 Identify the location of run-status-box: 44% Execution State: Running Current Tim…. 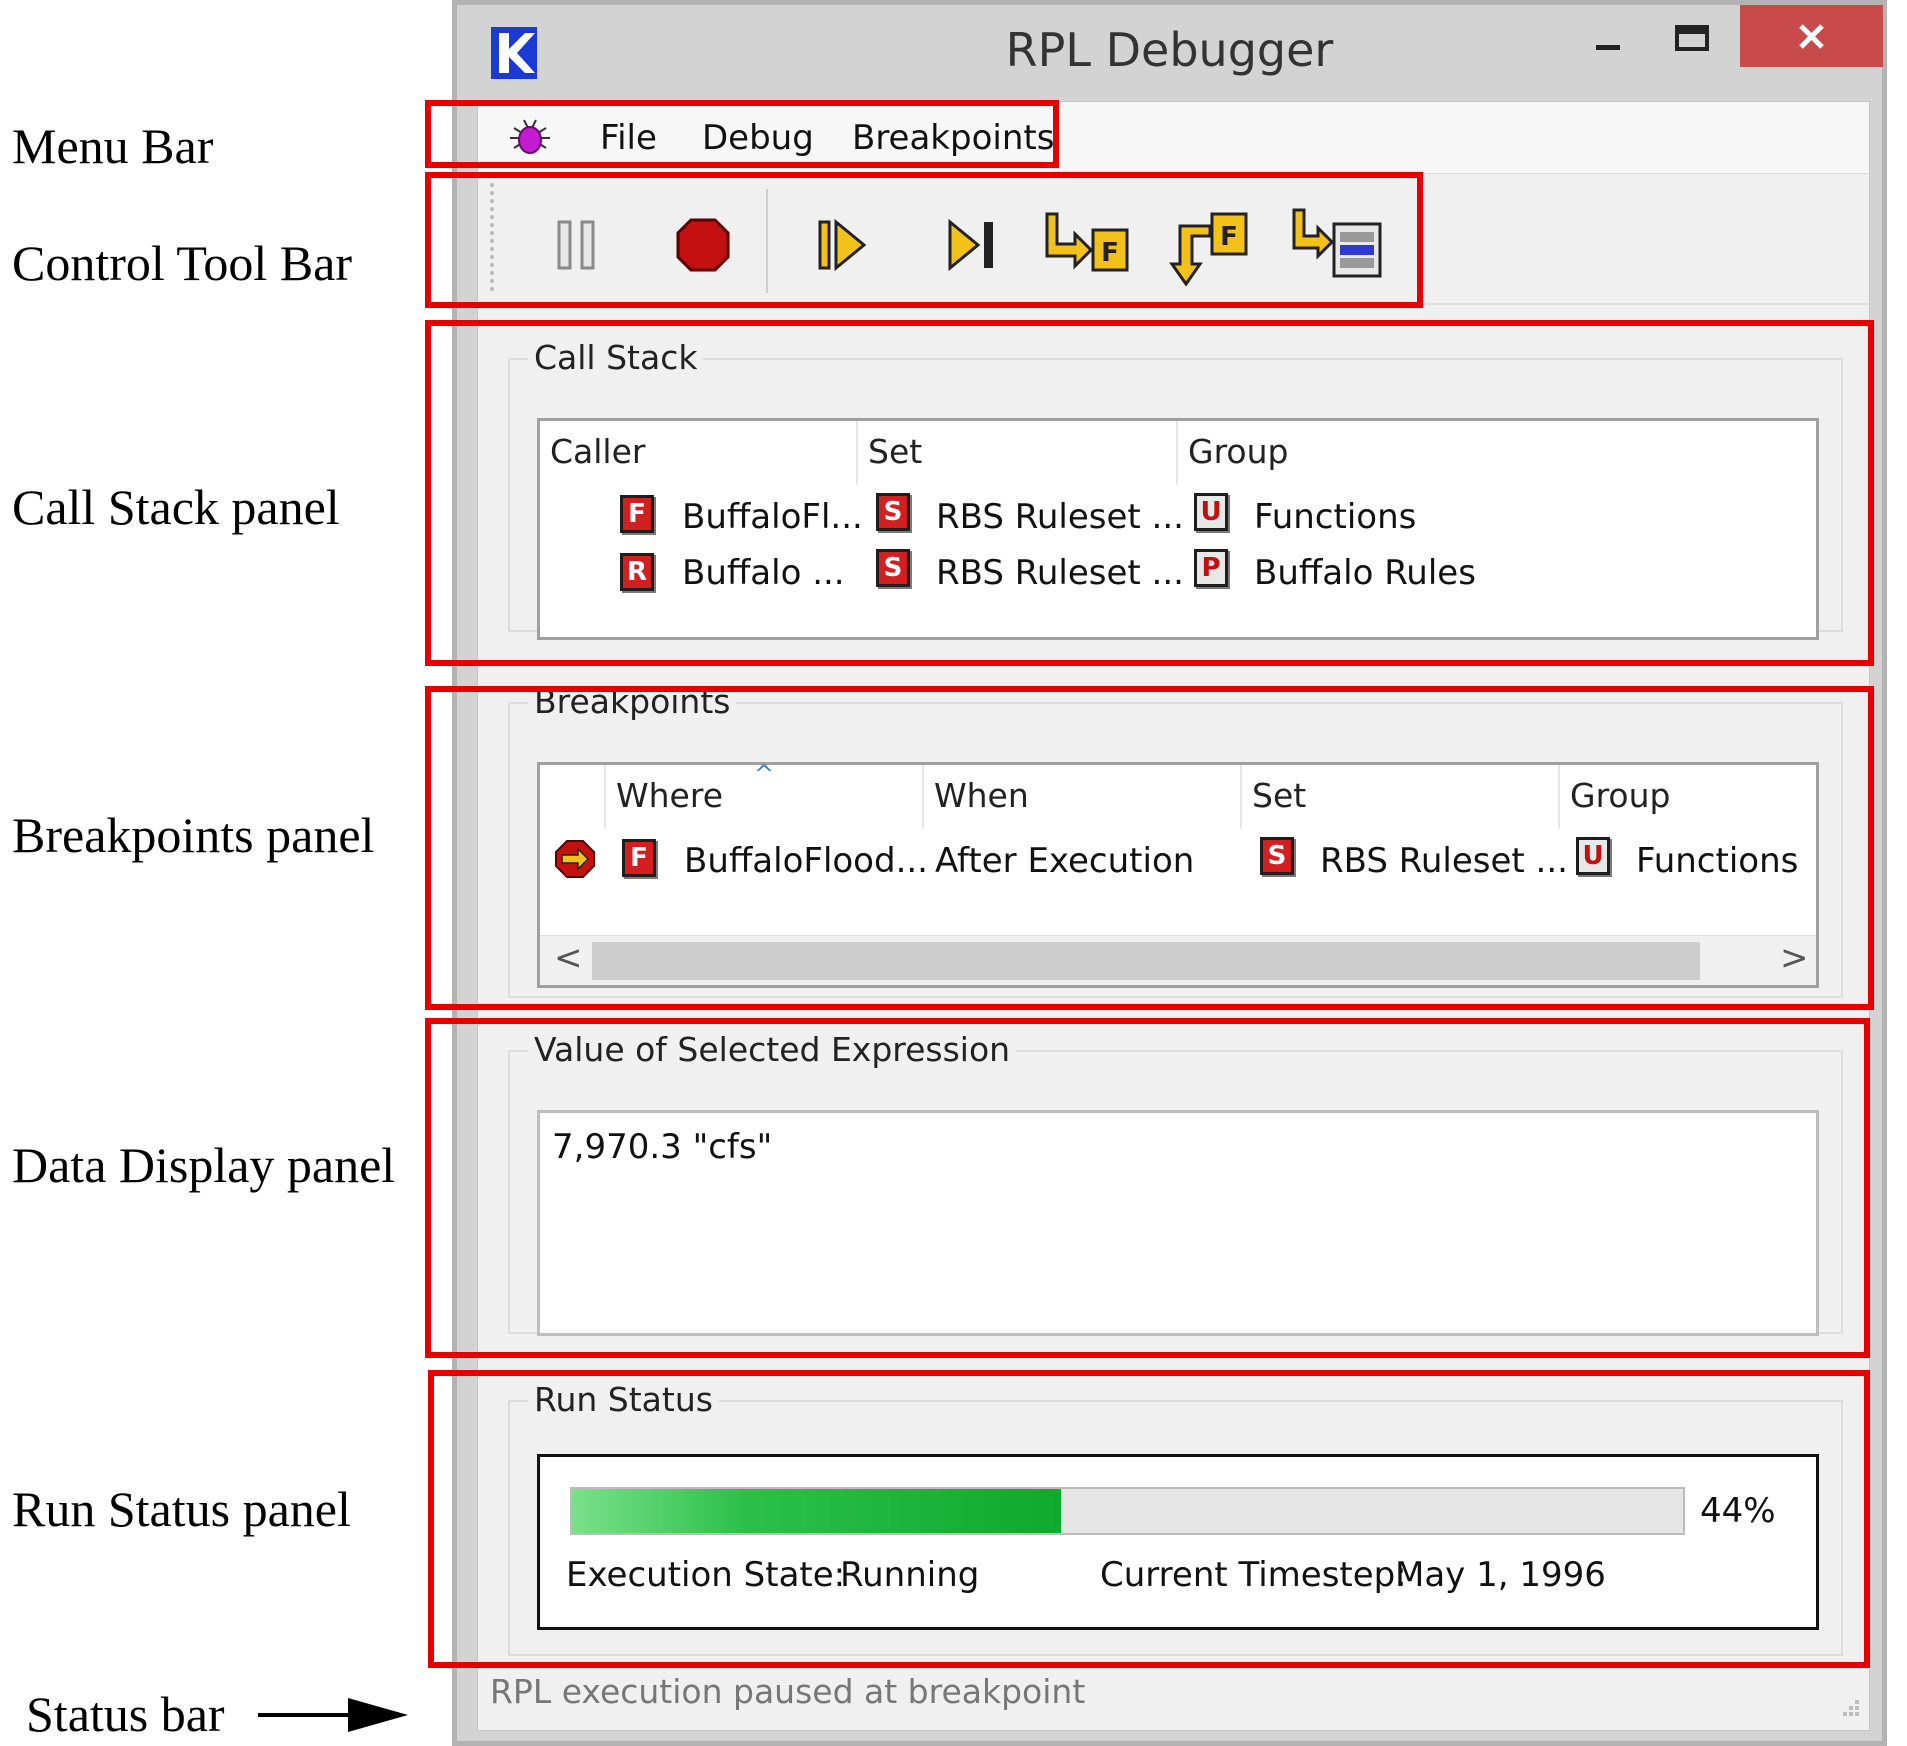
(1178, 1542).